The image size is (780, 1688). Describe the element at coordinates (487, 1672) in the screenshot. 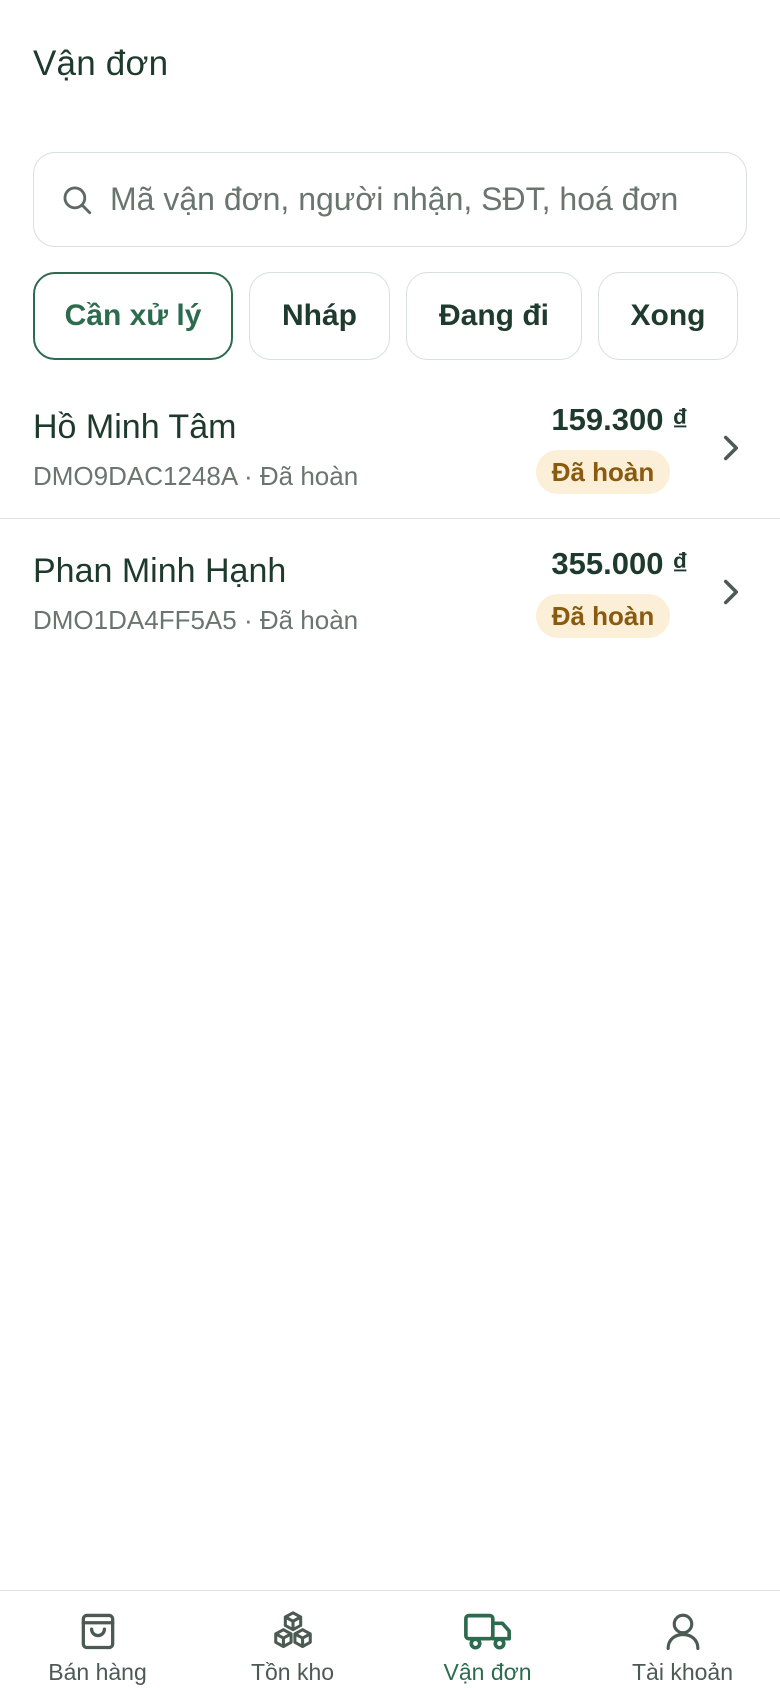

I see `nav-label: Vận đơn` at that location.